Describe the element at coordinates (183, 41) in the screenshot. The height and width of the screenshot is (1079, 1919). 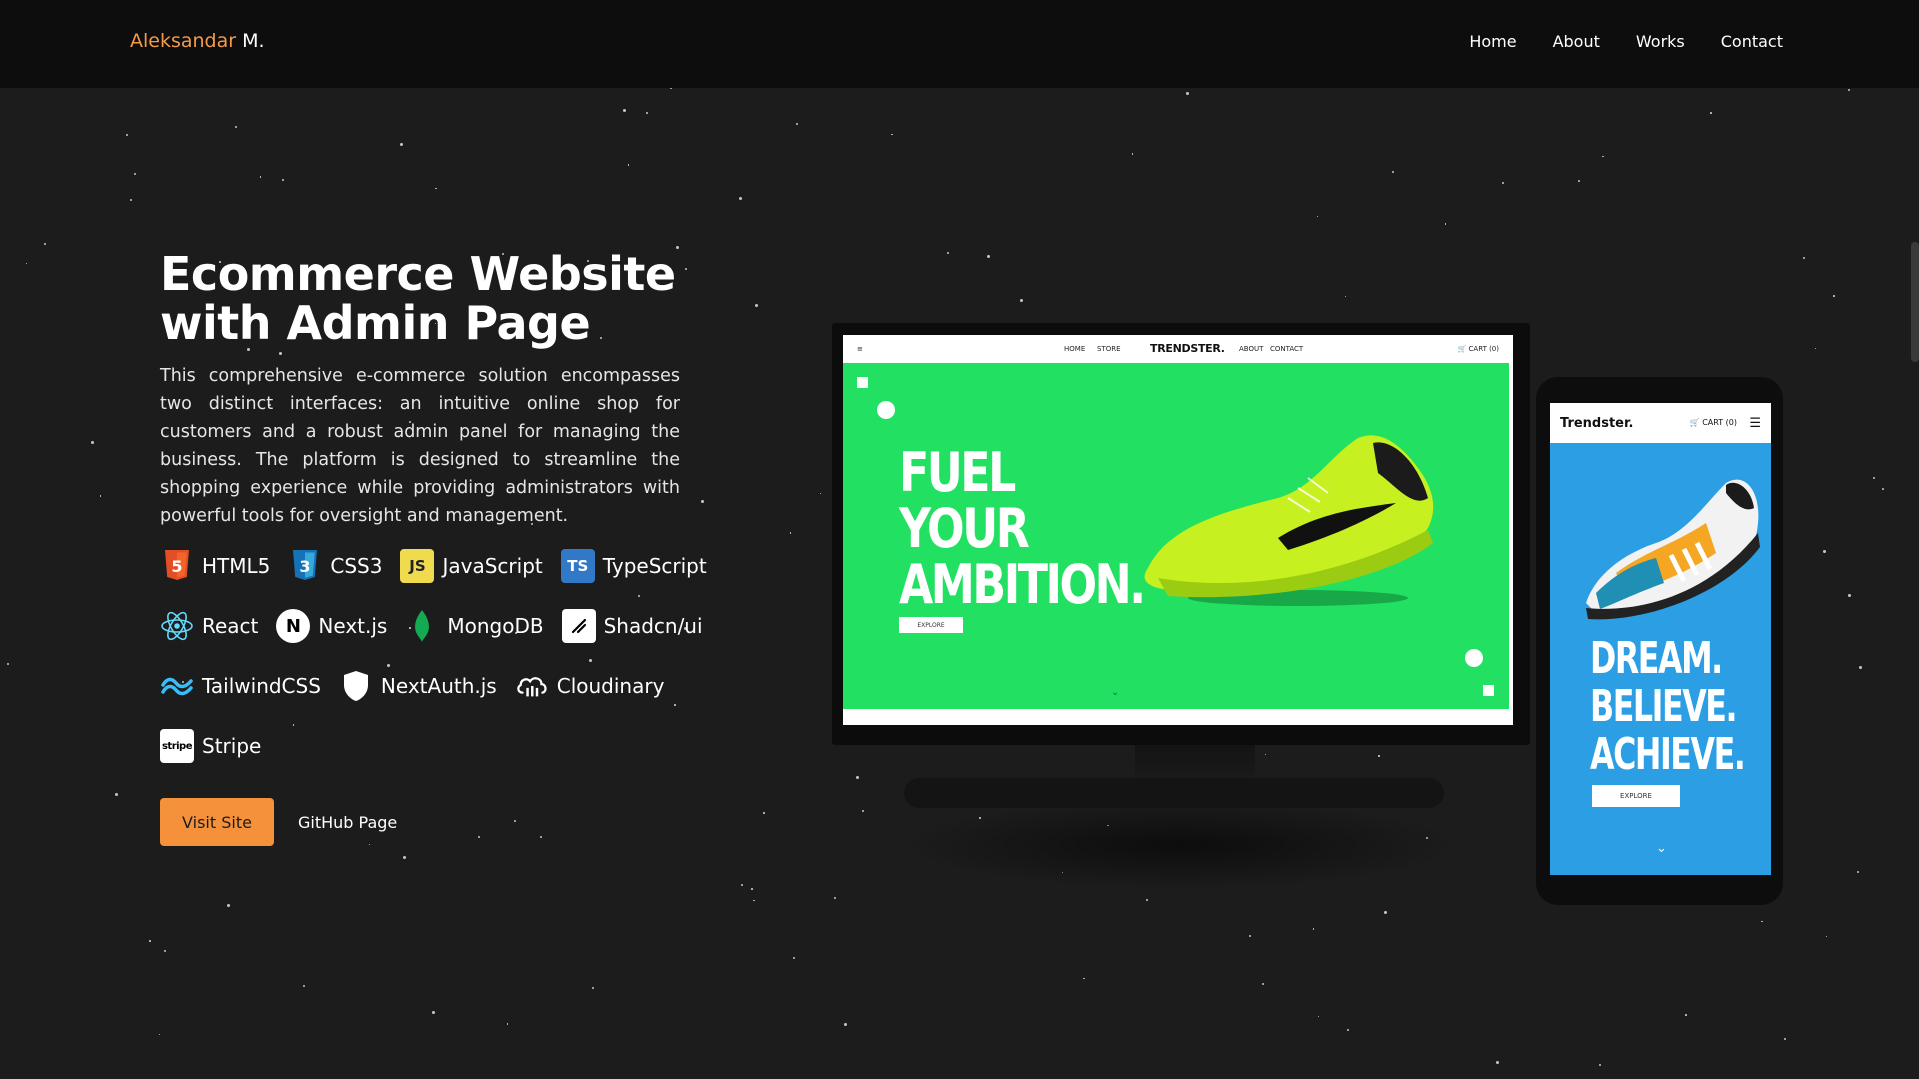
I see `brand-first-name: Aleksandar` at that location.